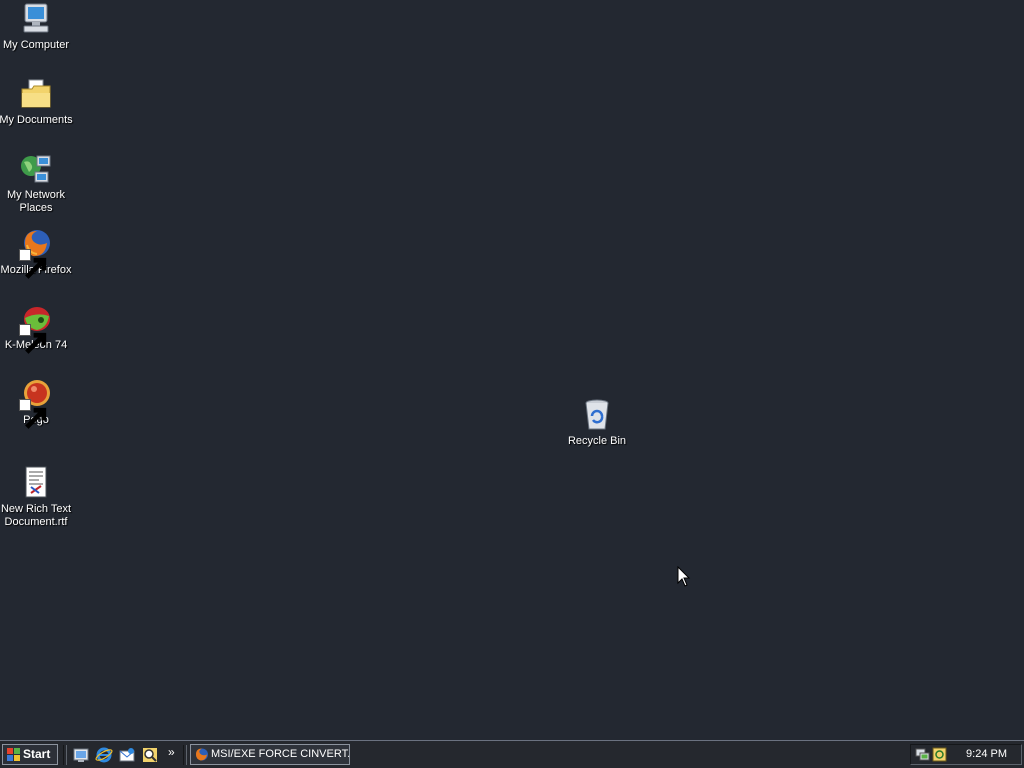  I want to click on network-places-icon, so click(36, 169).